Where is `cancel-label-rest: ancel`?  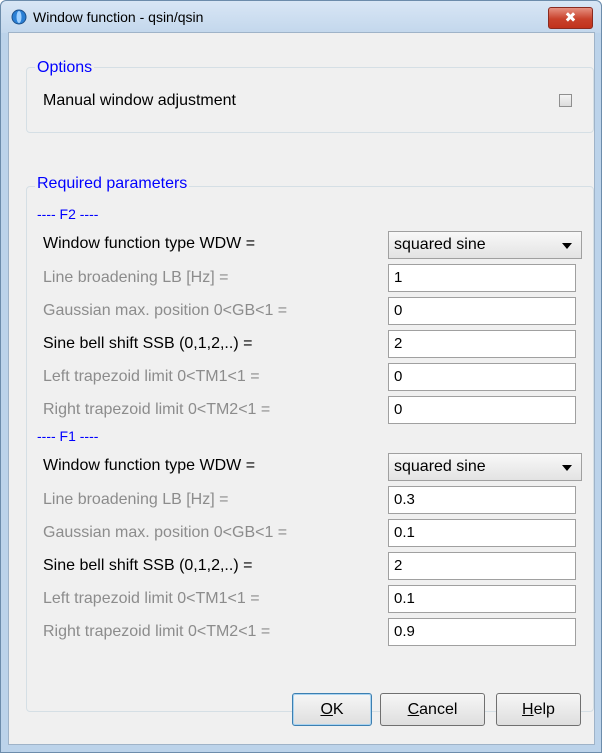
cancel-label-rest: ancel is located at coordinates (438, 709).